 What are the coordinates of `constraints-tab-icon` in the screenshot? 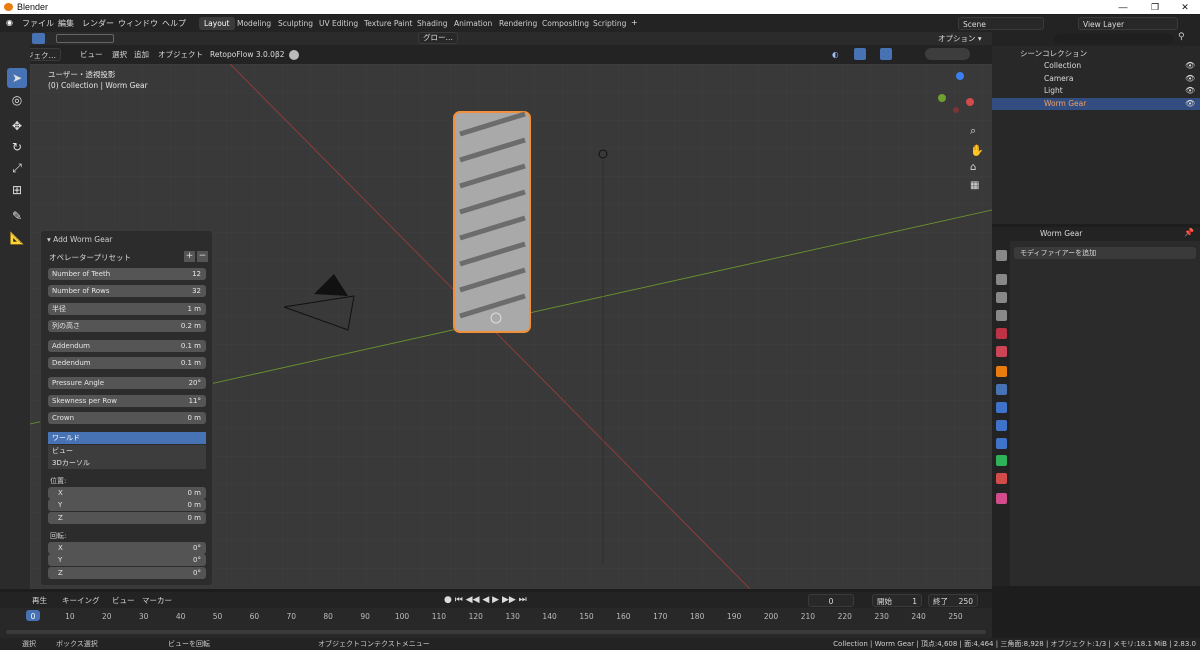 It's located at (1001, 443).